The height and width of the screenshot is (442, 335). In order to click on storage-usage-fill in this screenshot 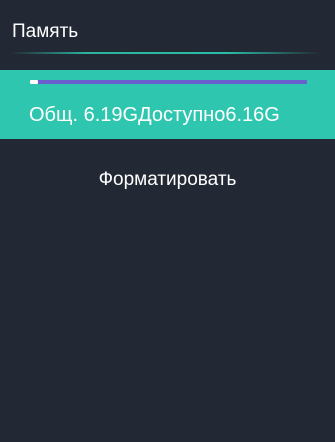, I will do `click(34, 82)`.